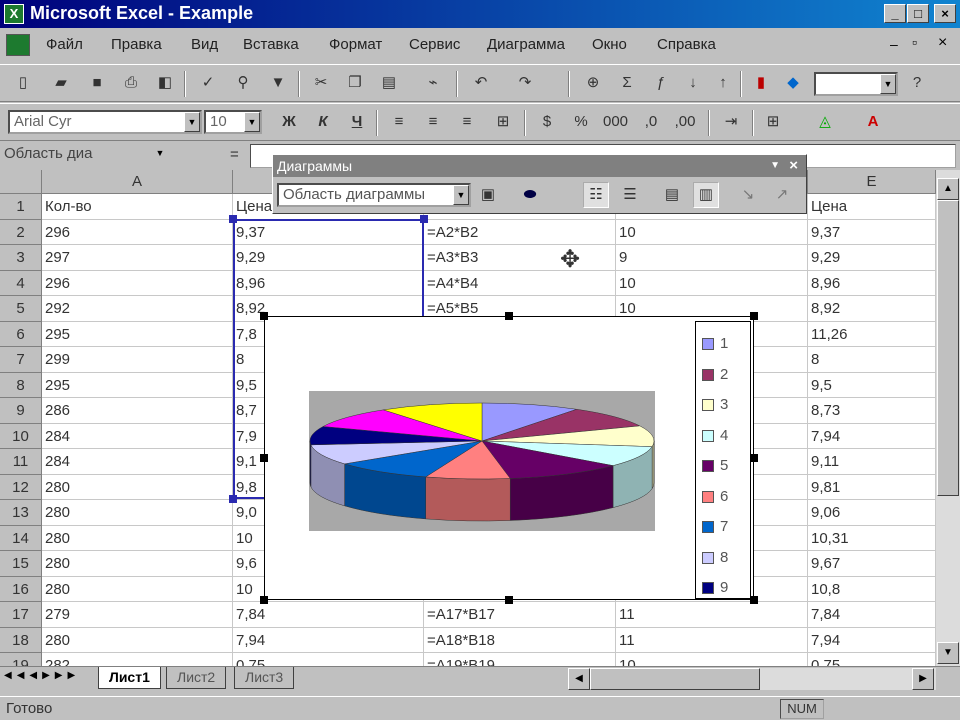 This screenshot has height=720, width=960. Describe the element at coordinates (271, 44) in the screenshot. I see `menu-insert: Вставка` at that location.